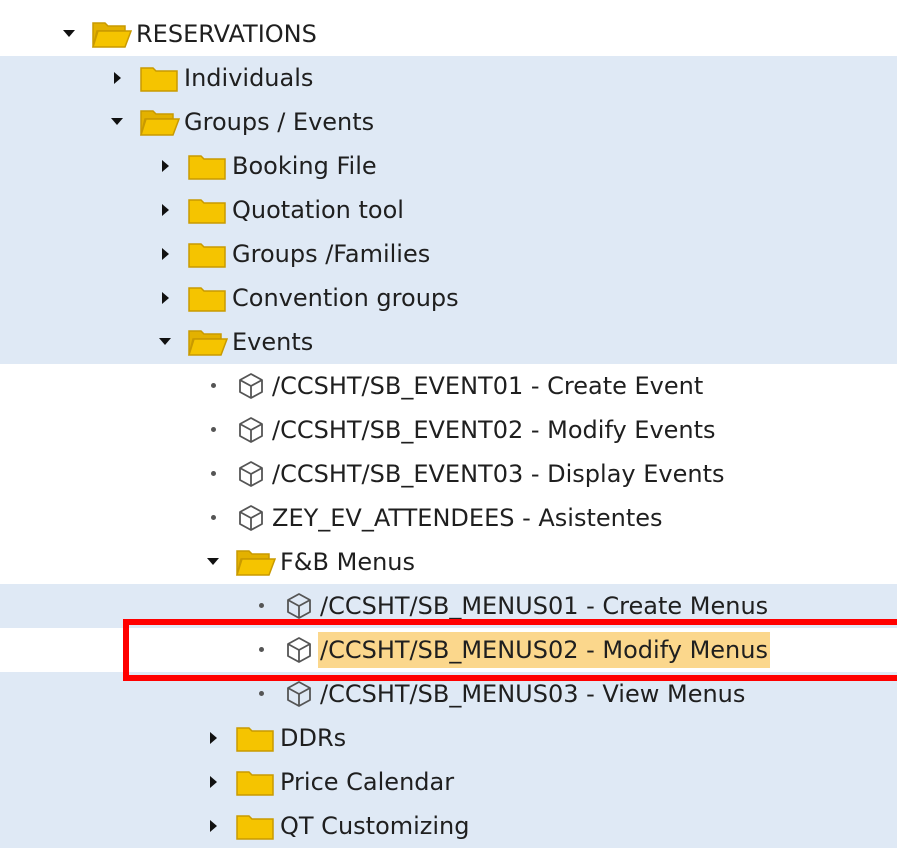 Image resolution: width=897 pixels, height=850 pixels. I want to click on tree-folder-row: Booking File, so click(448, 166).